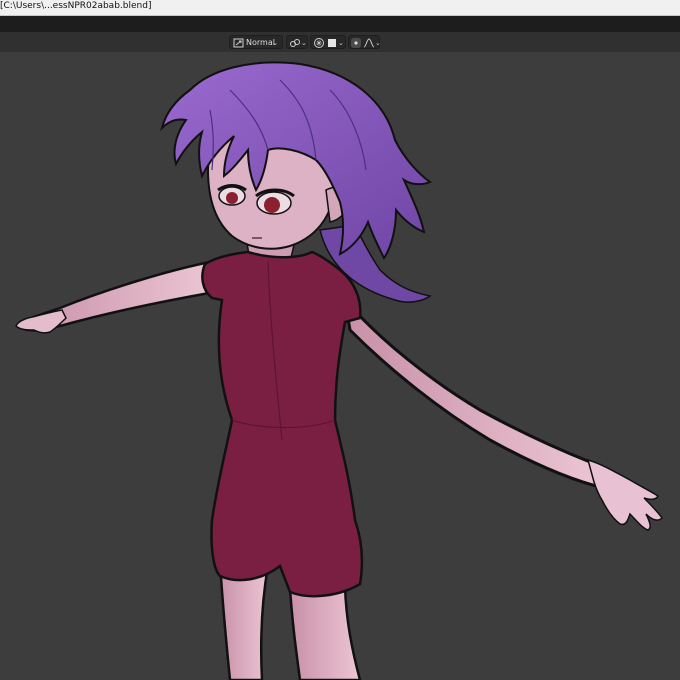 The width and height of the screenshot is (680, 680). What do you see at coordinates (369, 43) in the screenshot?
I see `falloff-curve-icon` at bounding box center [369, 43].